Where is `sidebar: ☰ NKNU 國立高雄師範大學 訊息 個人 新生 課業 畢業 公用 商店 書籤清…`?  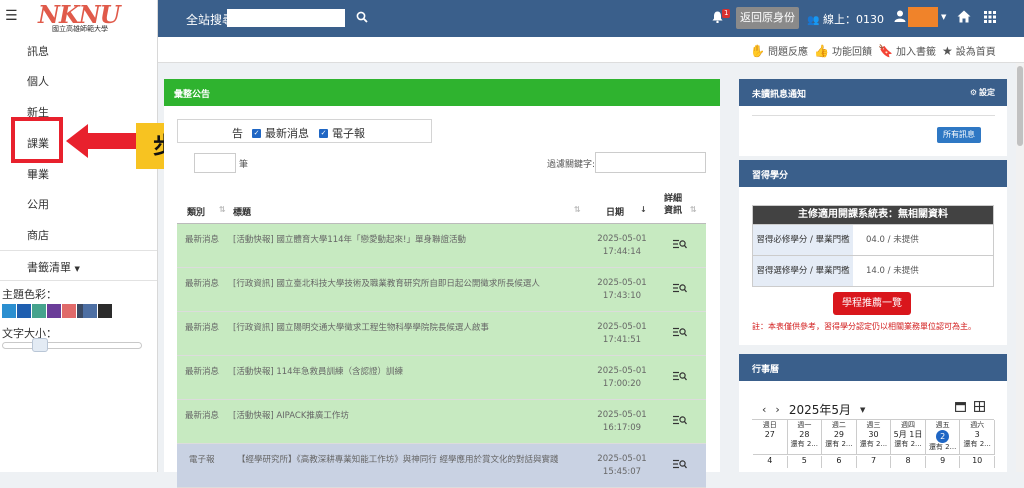
sidebar: ☰ NKNU 國立高雄師範大學 訊息 個人 新生 課業 畢業 公用 商店 書籤清… is located at coordinates (79, 236).